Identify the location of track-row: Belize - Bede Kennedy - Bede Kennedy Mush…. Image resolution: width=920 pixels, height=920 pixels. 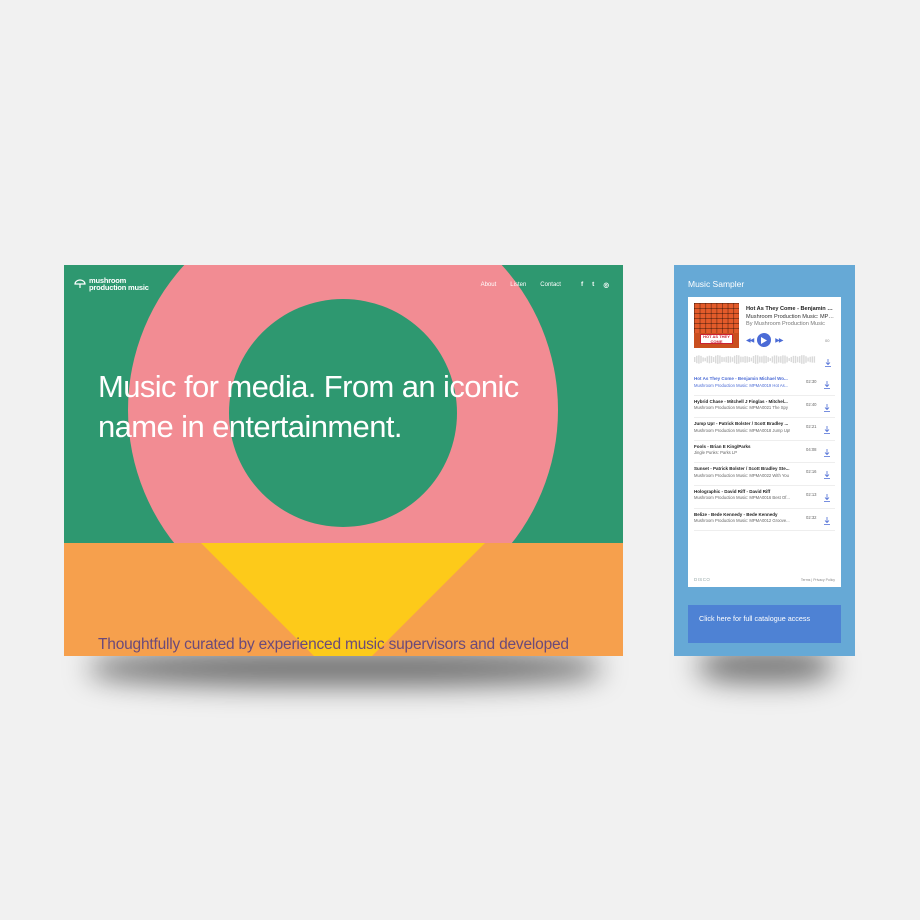
(764, 520).